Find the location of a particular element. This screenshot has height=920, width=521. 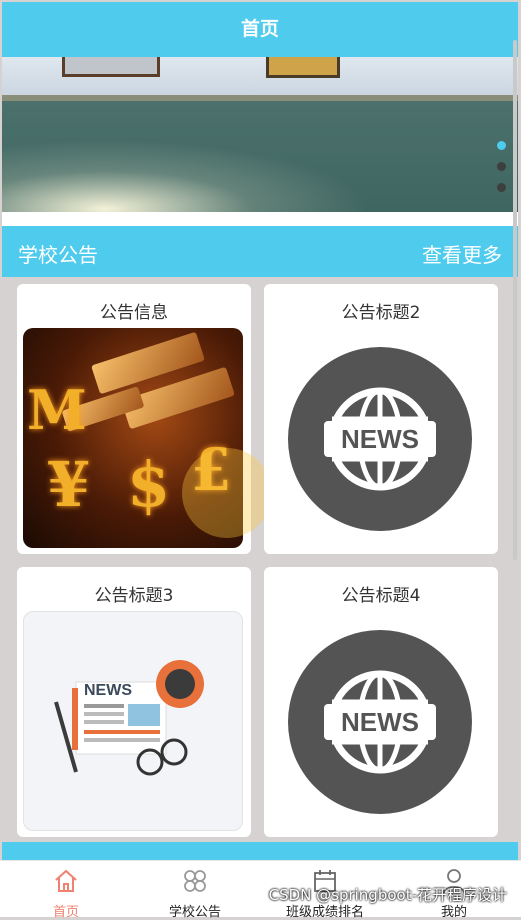

notice-card: 公告标题4 NEWS is located at coordinates (381, 702).